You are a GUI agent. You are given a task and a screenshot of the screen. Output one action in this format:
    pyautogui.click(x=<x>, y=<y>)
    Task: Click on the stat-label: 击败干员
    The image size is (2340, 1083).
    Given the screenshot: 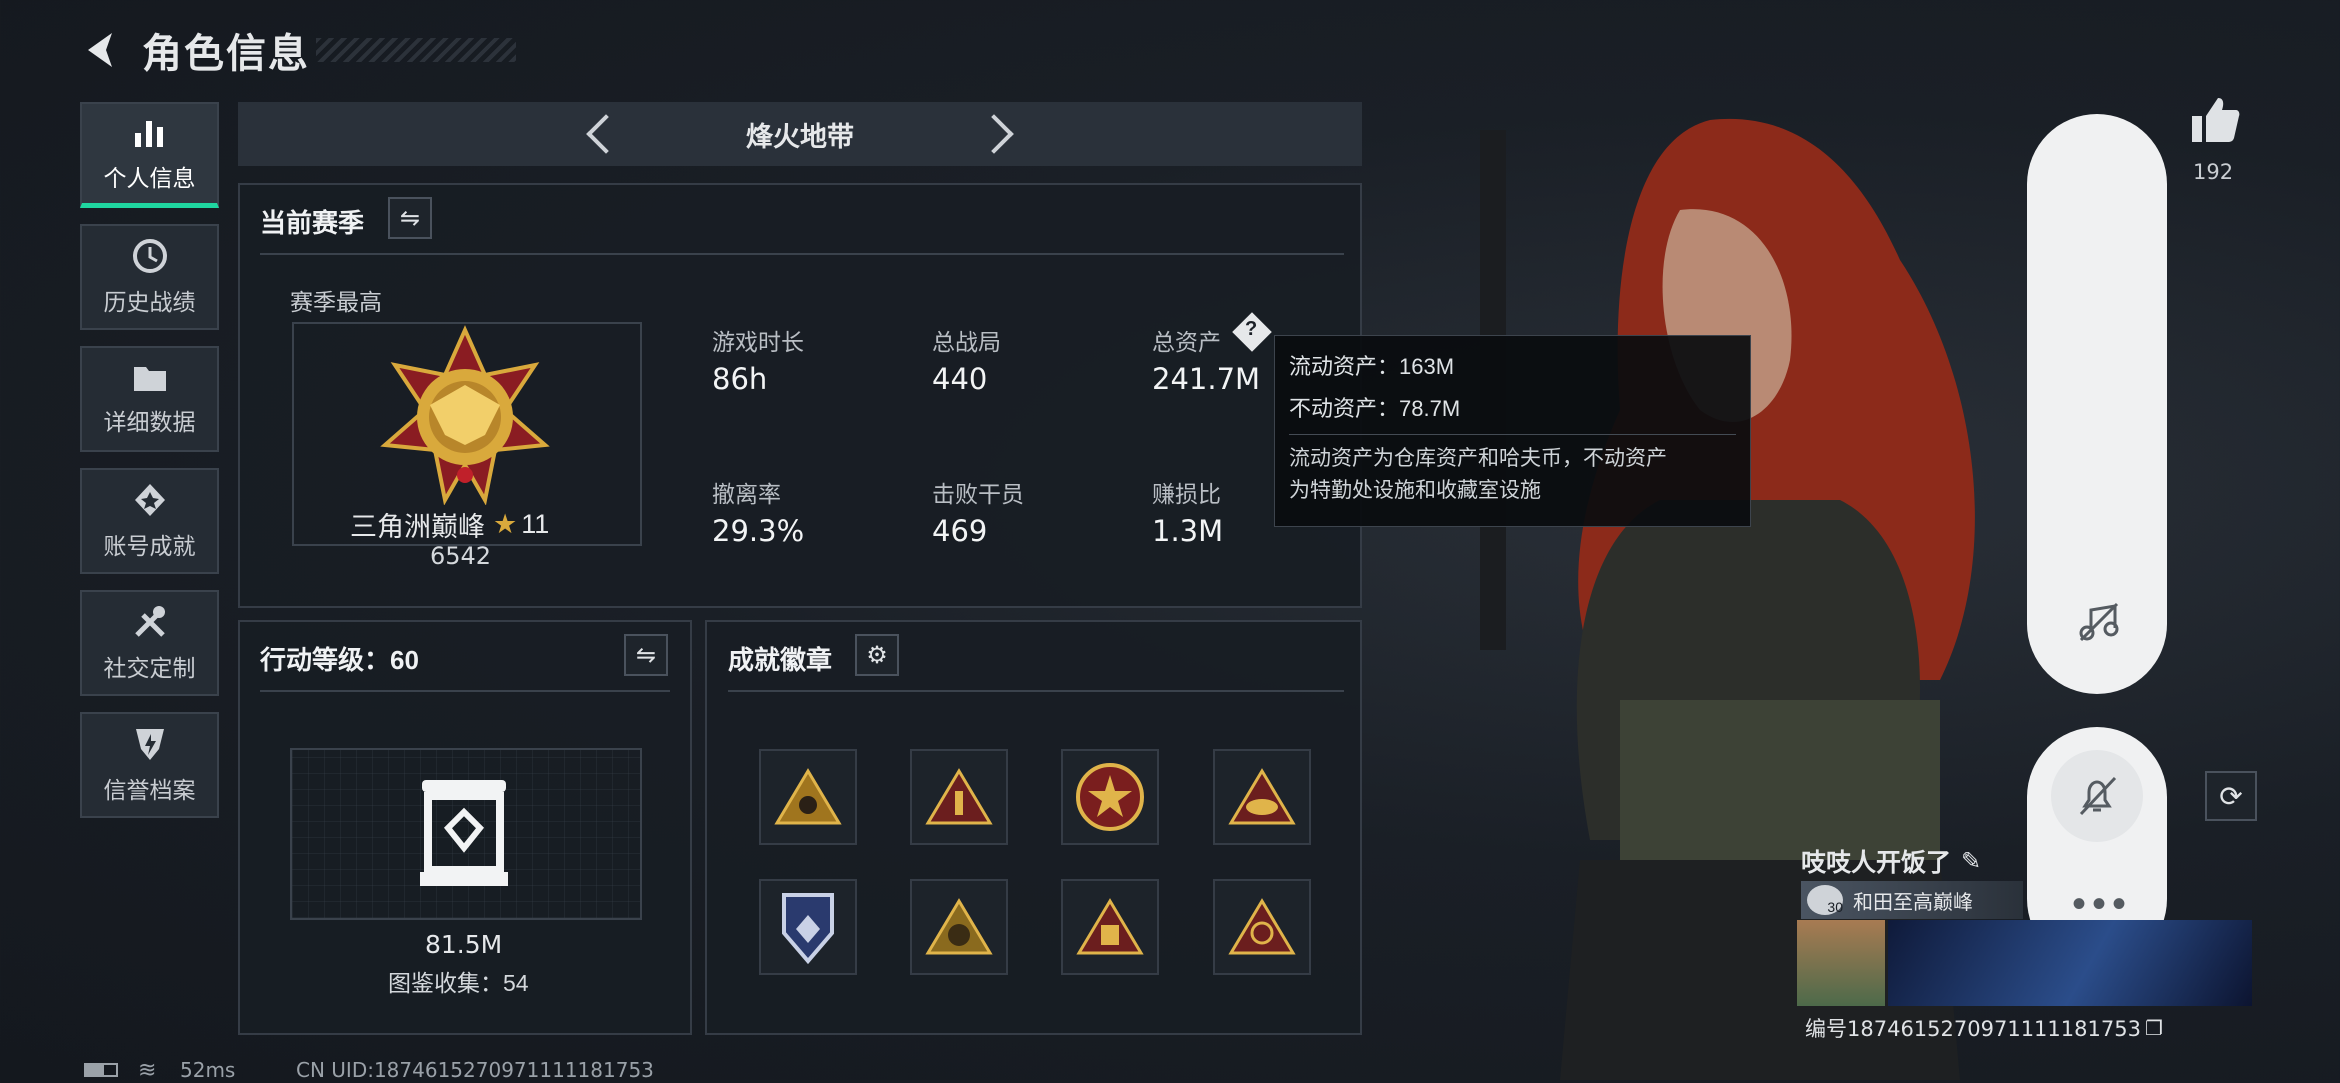 What is the action you would take?
    pyautogui.click(x=978, y=494)
    